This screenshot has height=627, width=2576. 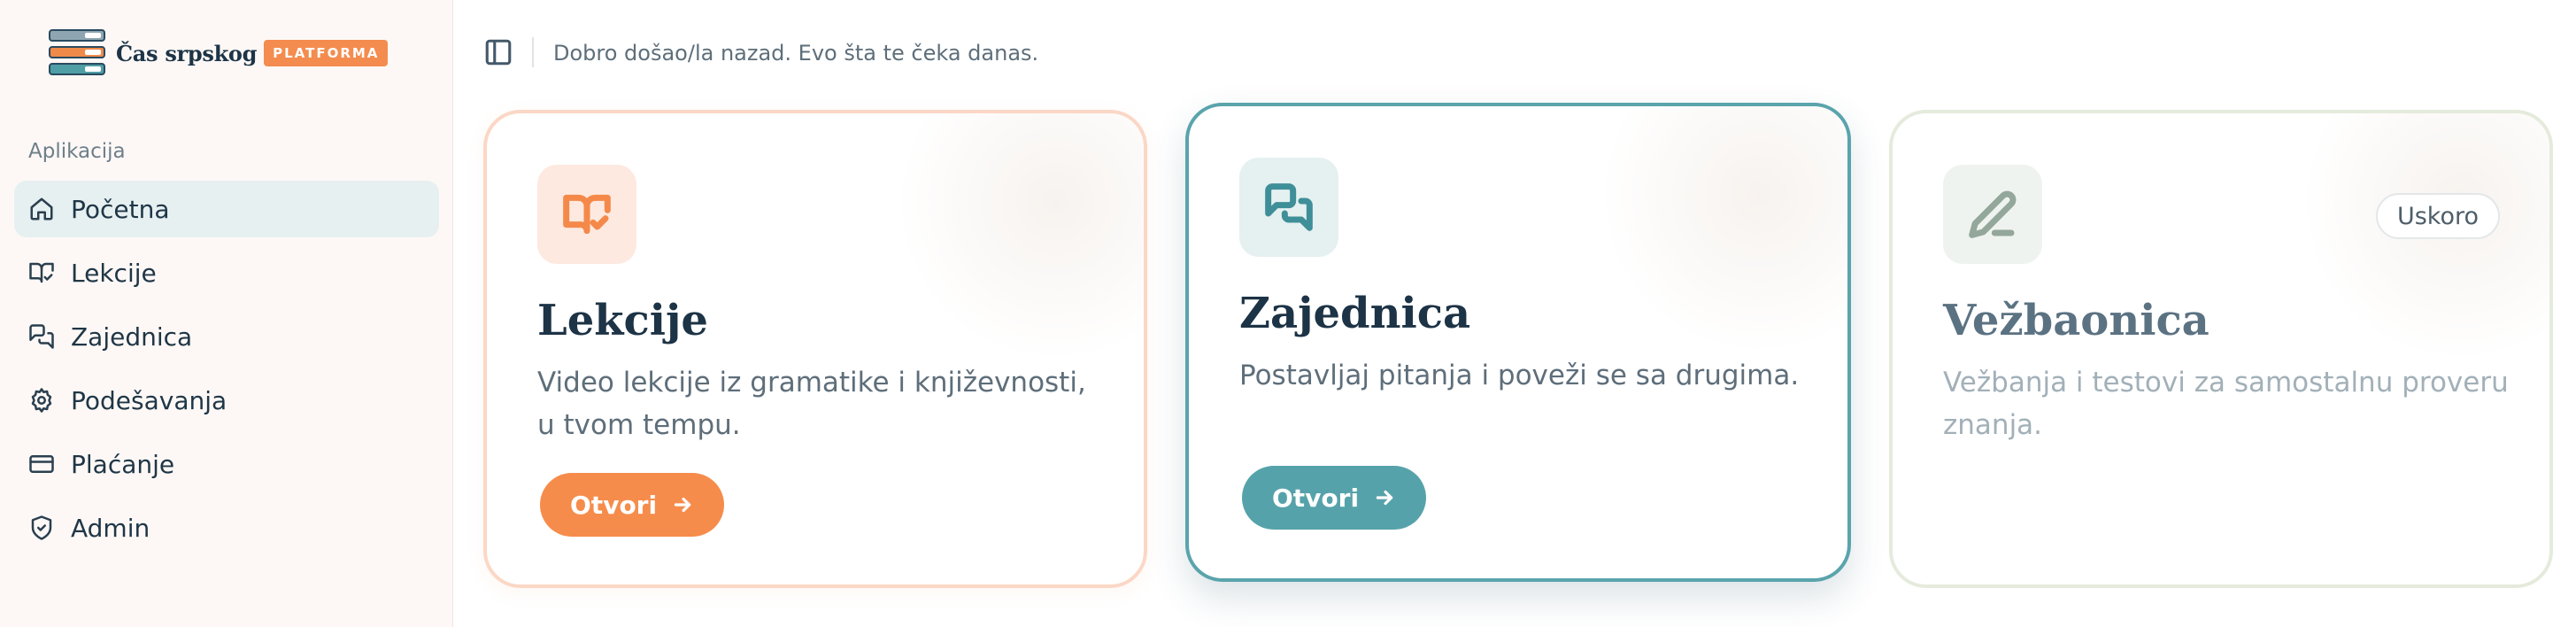 What do you see at coordinates (622, 320) in the screenshot?
I see `card-title: Lekcije` at bounding box center [622, 320].